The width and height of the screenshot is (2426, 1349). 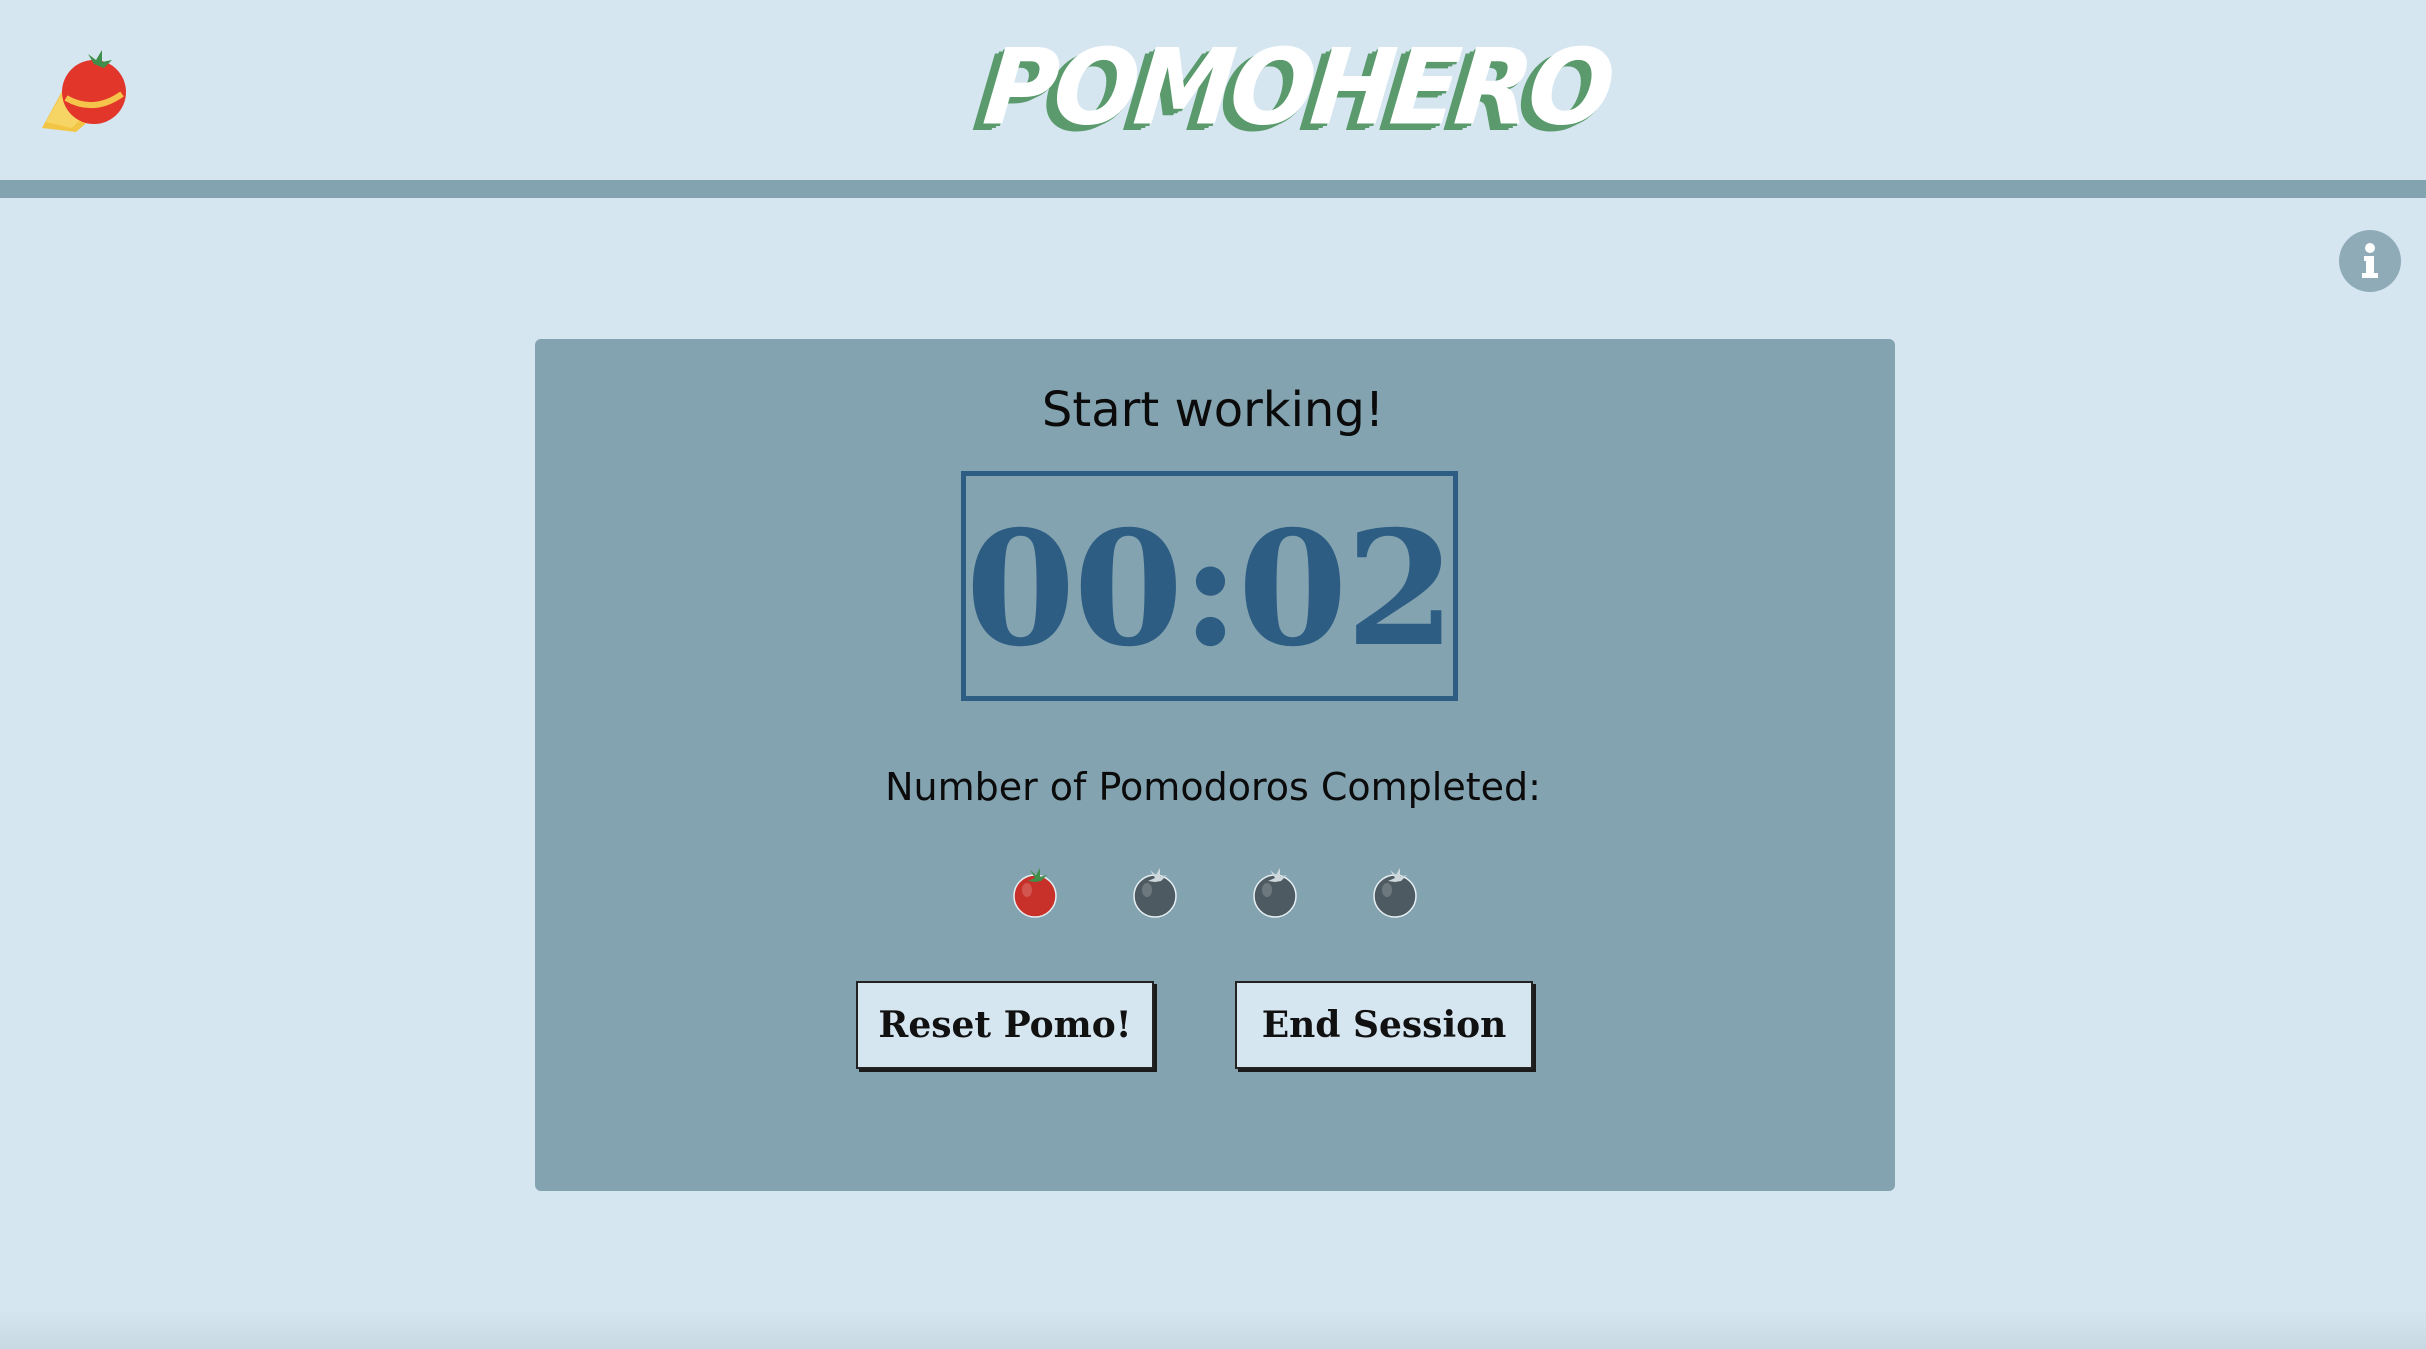 I want to click on info-icon, so click(x=2370, y=260).